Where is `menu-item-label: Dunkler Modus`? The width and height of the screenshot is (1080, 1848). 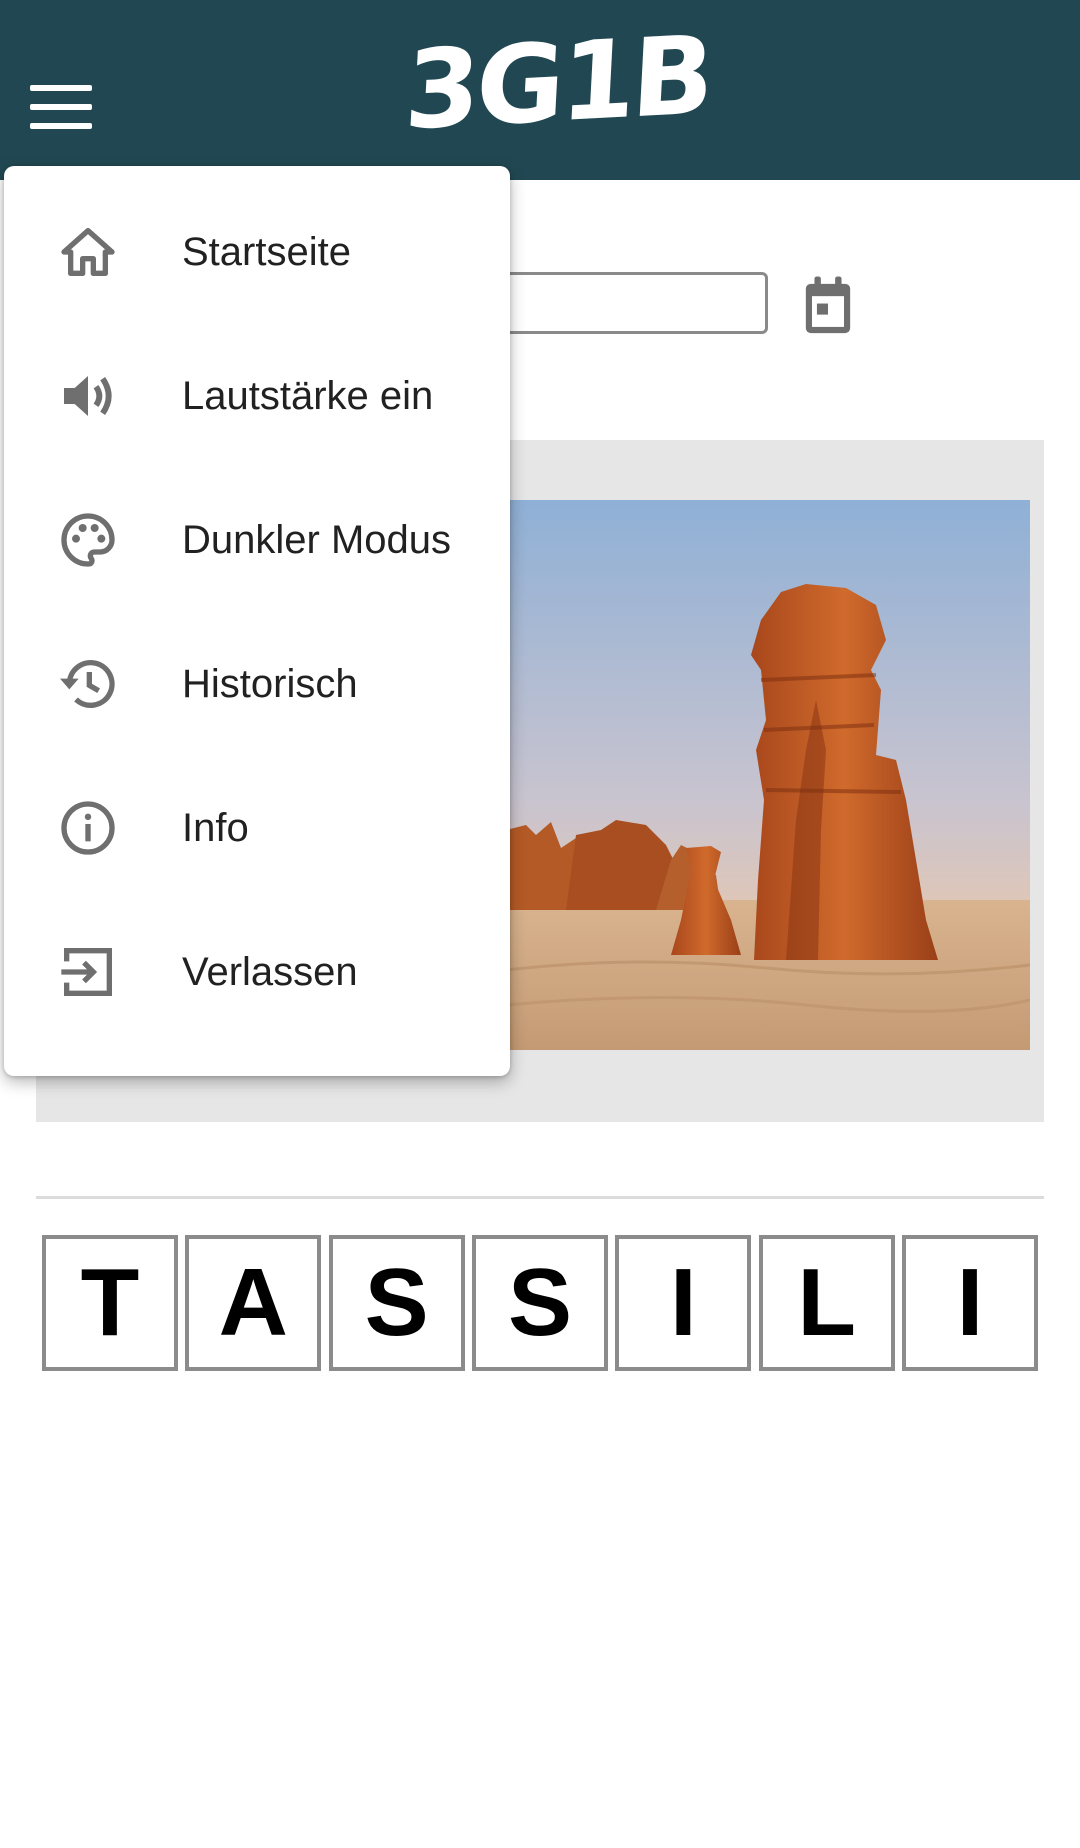 menu-item-label: Dunkler Modus is located at coordinates (317, 540).